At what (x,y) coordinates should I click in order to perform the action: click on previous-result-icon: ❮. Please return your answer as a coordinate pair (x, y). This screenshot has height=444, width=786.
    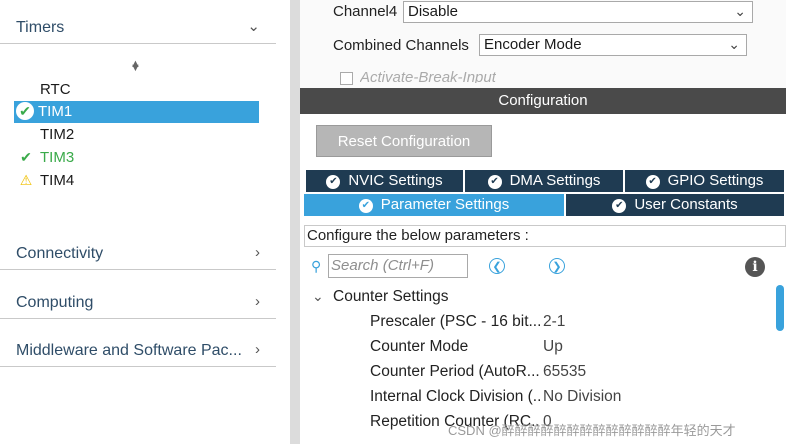
    Looking at the image, I should click on (497, 266).